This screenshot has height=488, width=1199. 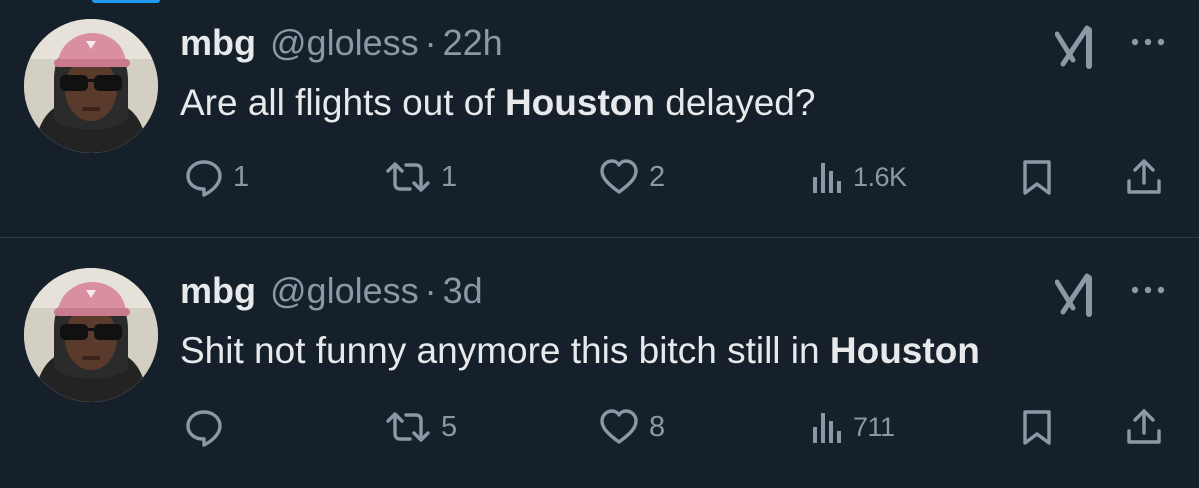 I want to click on retweet-count: 5, so click(x=449, y=426).